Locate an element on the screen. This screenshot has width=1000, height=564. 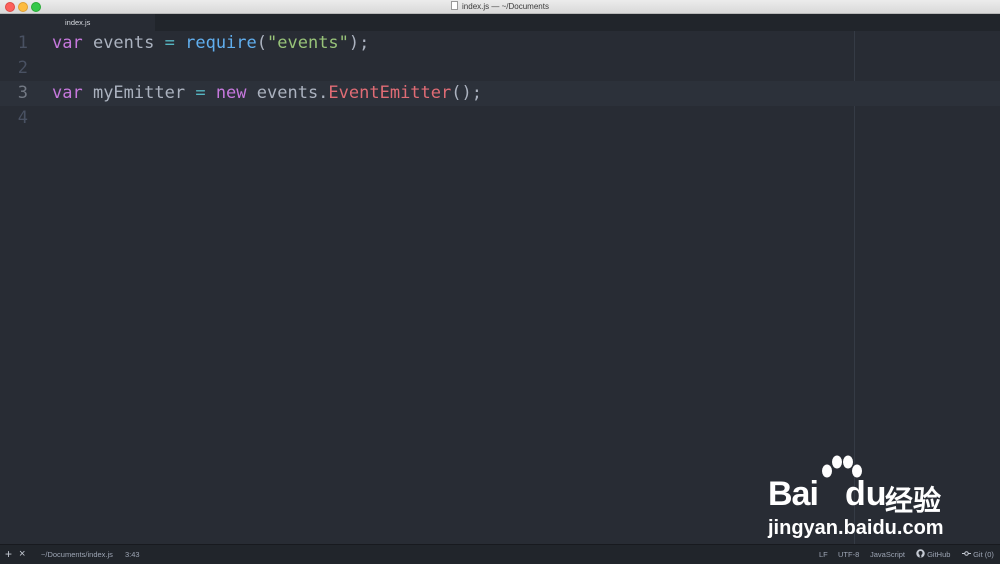
title-bar: index.js — ~/Documents is located at coordinates (500, 7).